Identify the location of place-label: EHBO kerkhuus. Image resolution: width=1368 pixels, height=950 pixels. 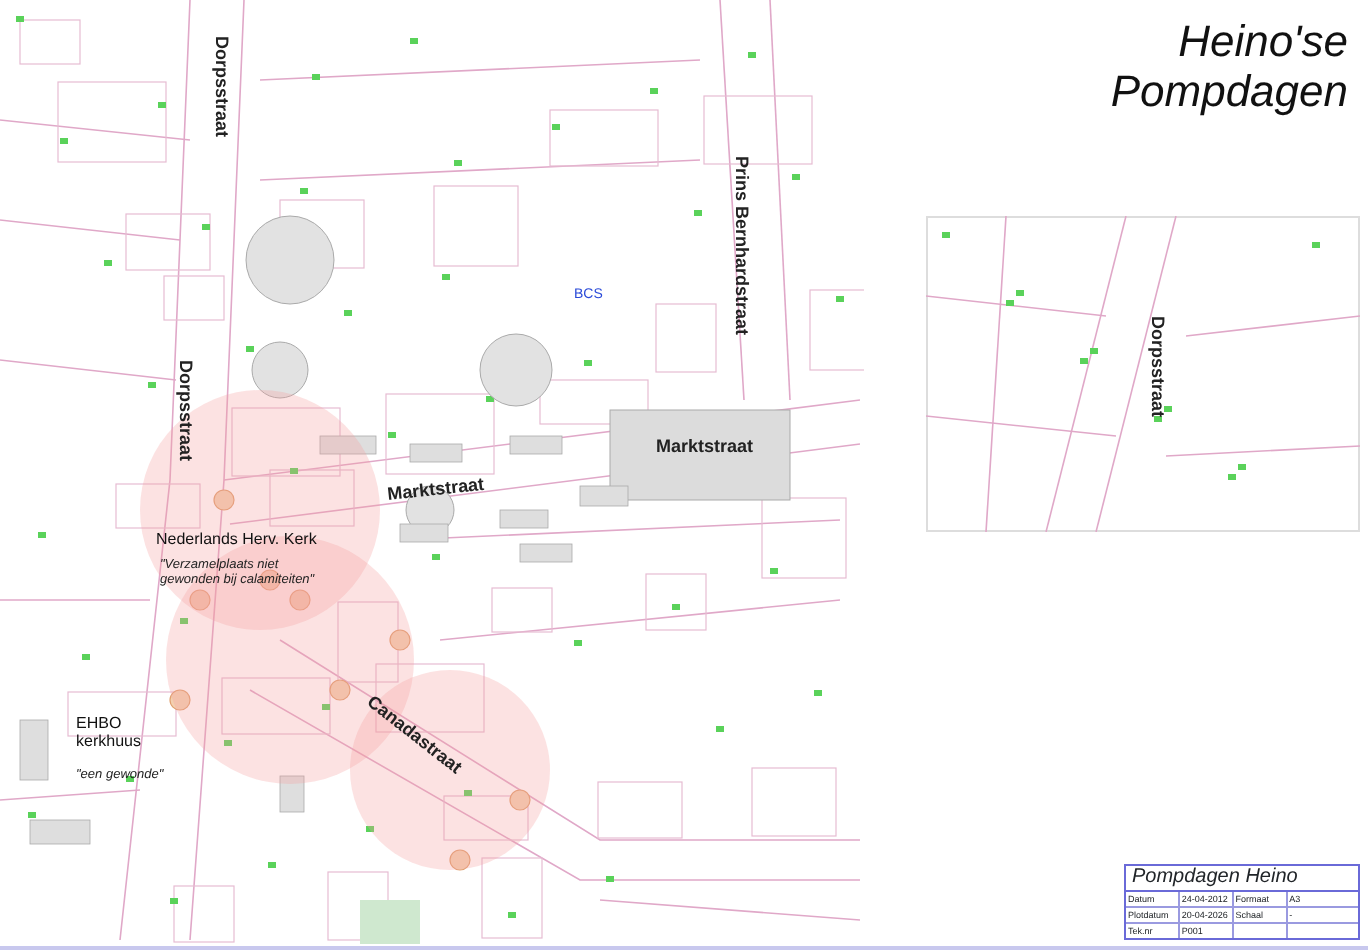
(108, 732).